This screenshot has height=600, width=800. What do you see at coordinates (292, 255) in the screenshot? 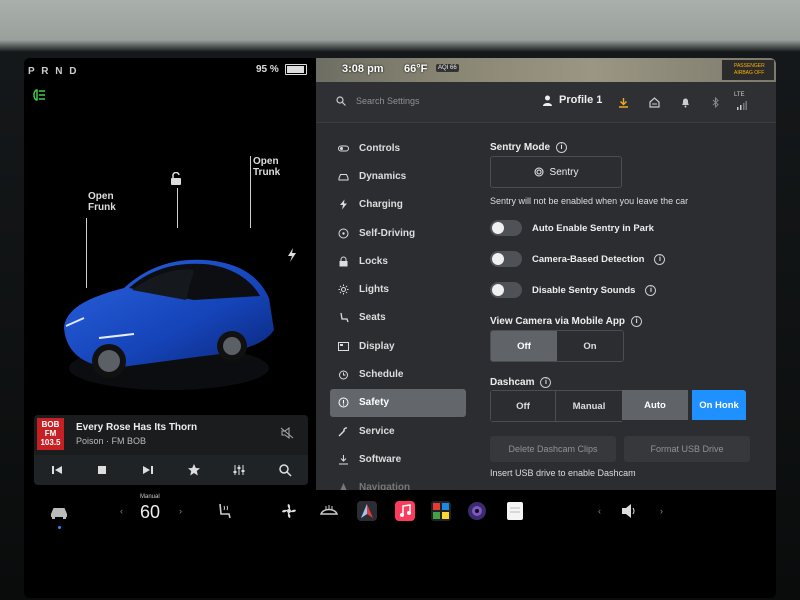
I see `charge-port-icon` at bounding box center [292, 255].